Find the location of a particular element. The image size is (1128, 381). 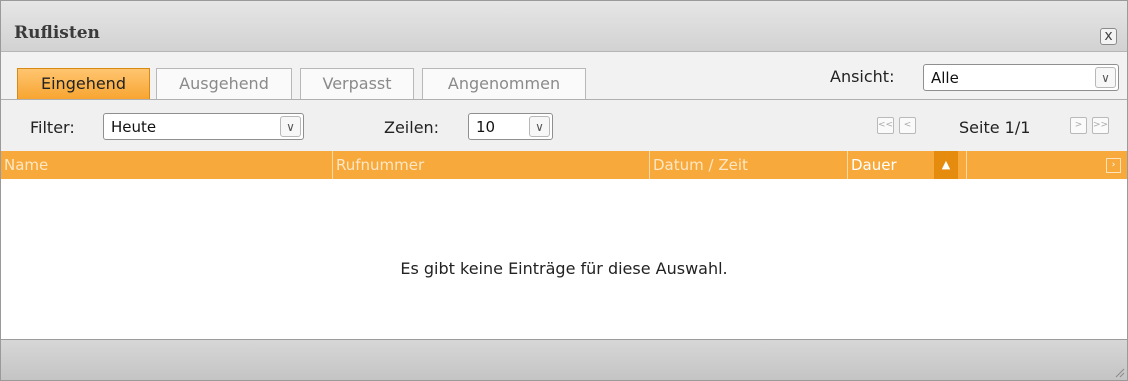

view-select-value: Alle is located at coordinates (945, 78).